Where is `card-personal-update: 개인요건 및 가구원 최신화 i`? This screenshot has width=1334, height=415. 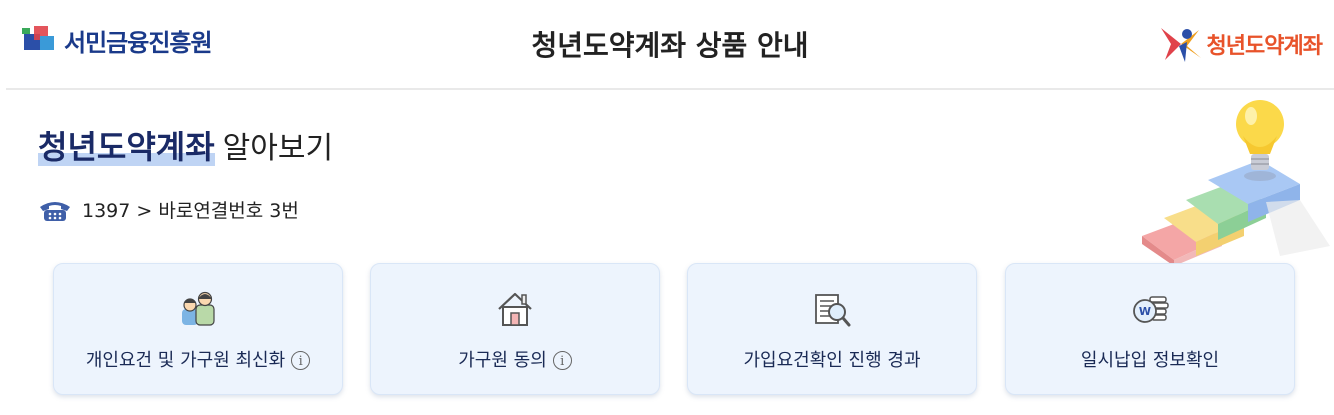 card-personal-update: 개인요건 및 가구원 최신화 i is located at coordinates (198, 329).